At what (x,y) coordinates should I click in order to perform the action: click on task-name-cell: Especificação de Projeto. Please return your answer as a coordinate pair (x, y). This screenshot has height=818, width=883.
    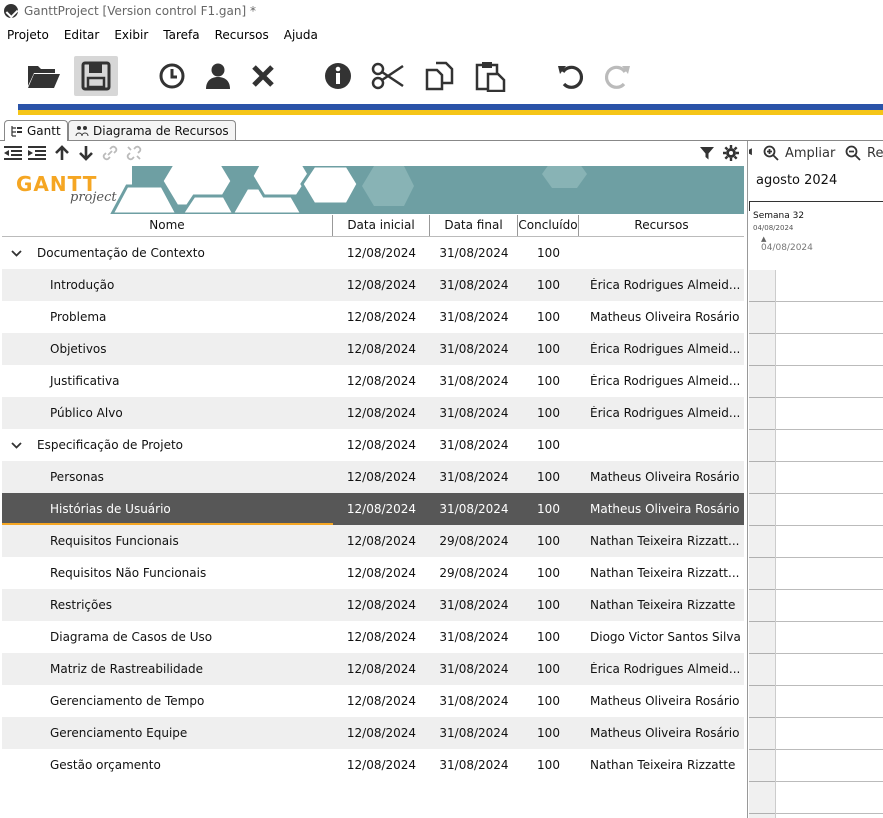
    Looking at the image, I should click on (167, 445).